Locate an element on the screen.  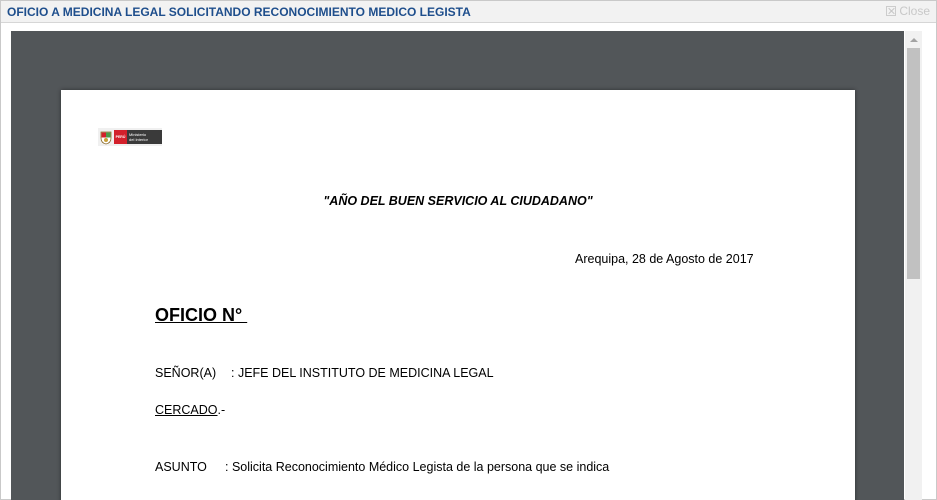
oficio-title: OFICIO N° is located at coordinates (201, 315).